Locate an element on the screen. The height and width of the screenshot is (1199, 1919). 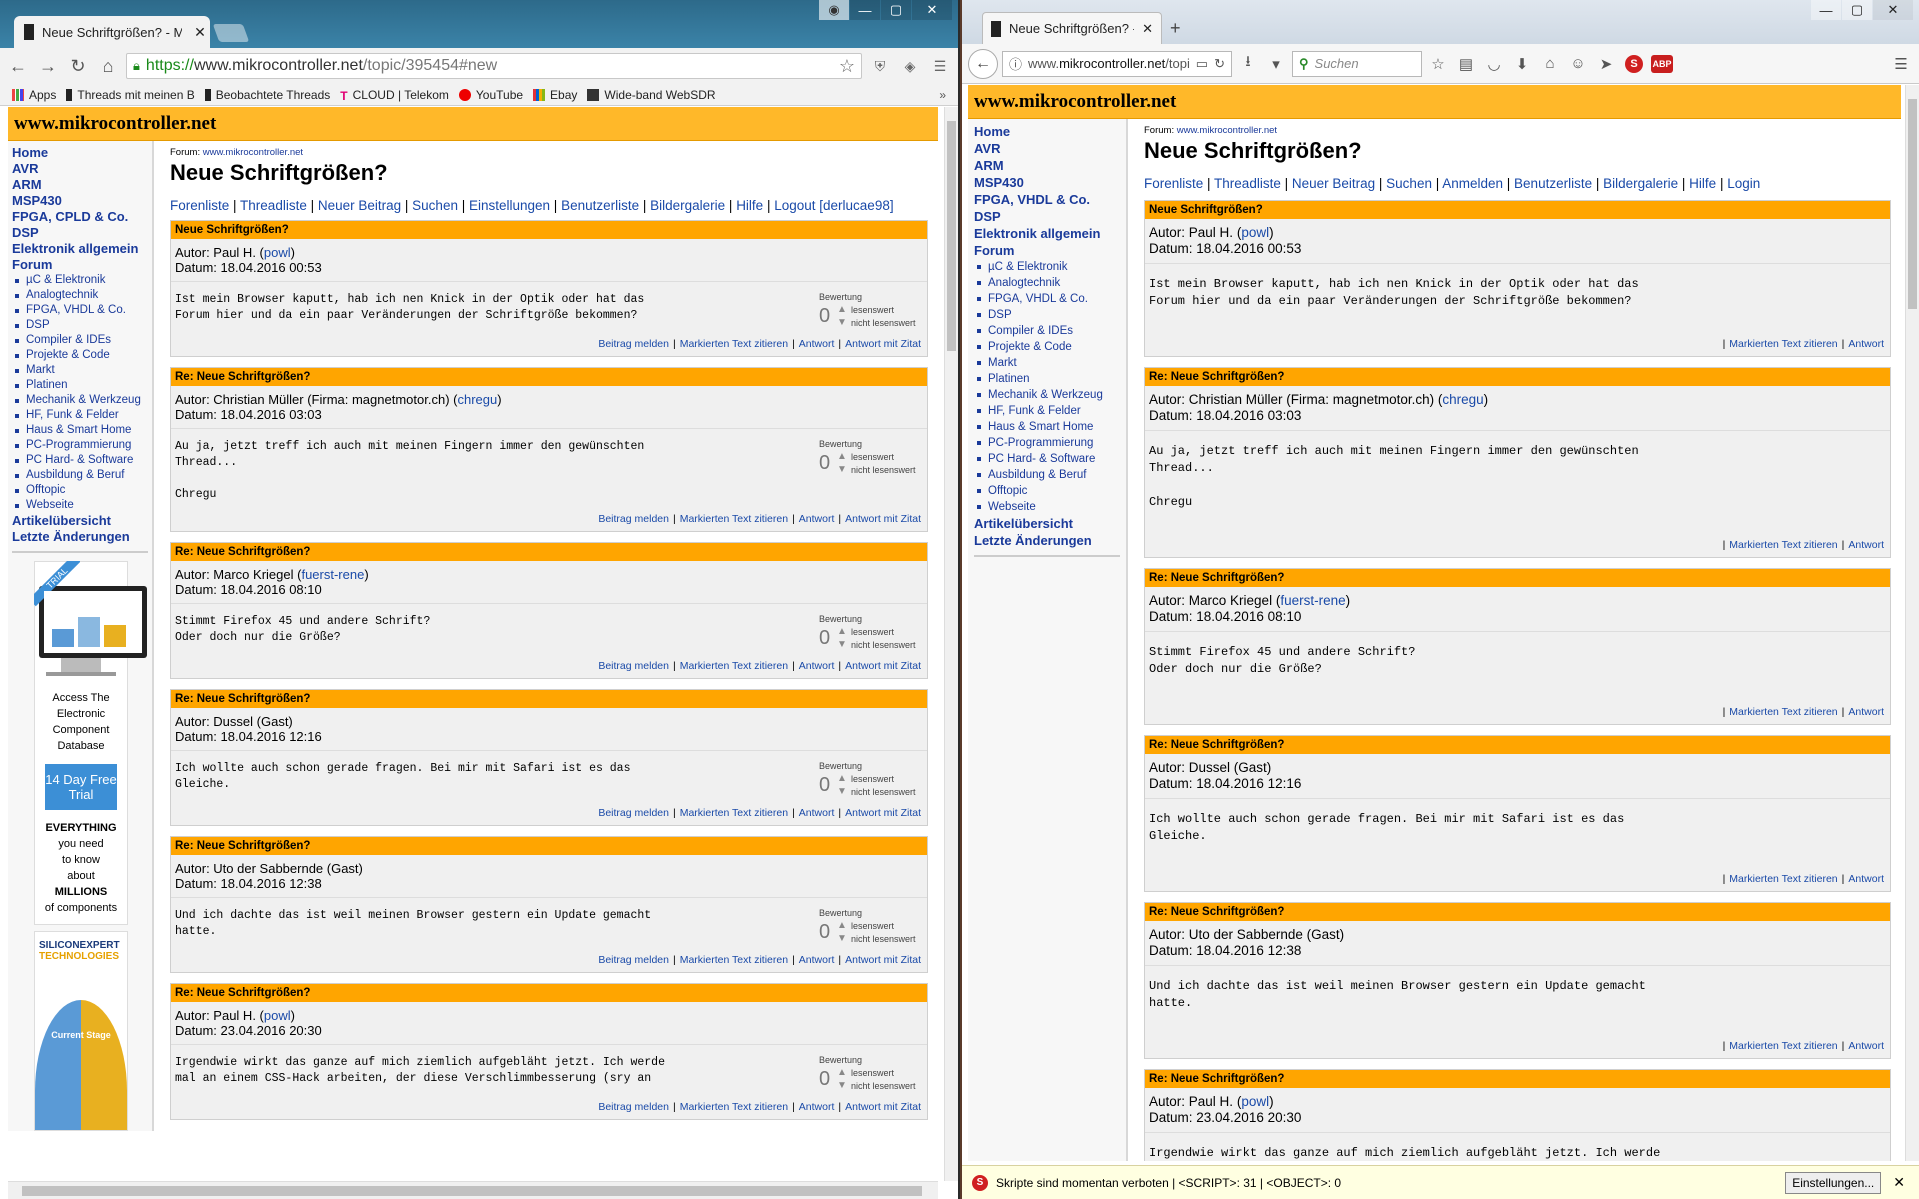
back-icon: ← is located at coordinates (983, 63).